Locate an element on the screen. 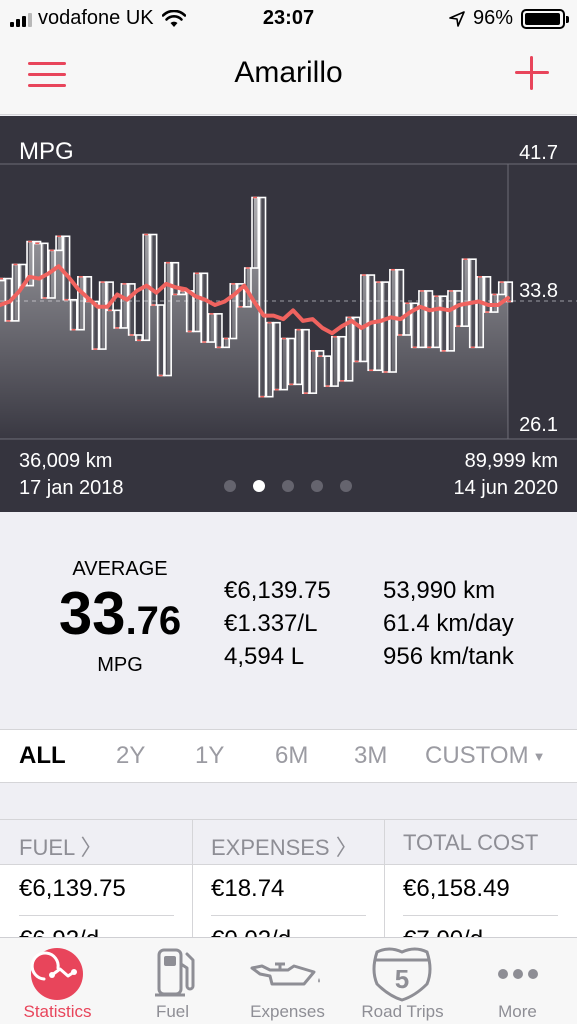 This screenshot has width=577, height=1024. y-min-label: 26.1 is located at coordinates (538, 425).